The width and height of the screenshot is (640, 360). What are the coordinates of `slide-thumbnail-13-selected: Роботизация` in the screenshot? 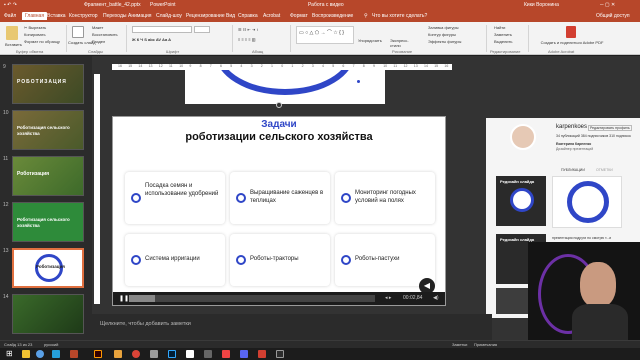 It's located at (48, 268).